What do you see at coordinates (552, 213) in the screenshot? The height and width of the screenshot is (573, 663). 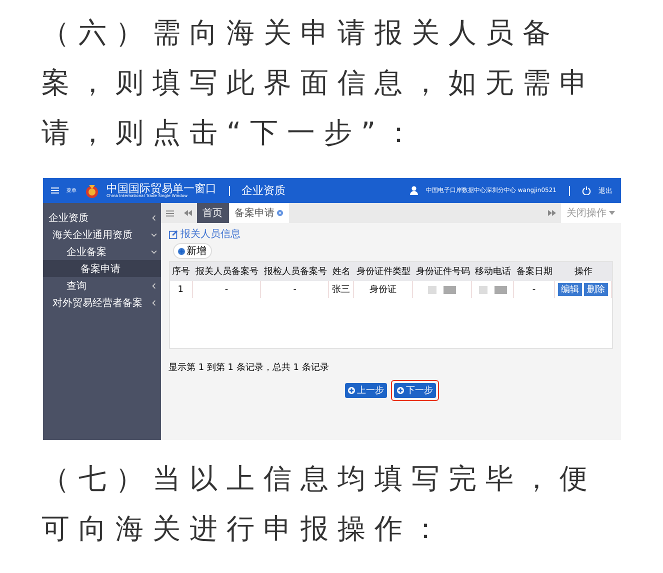 I see `fast-forward-icon` at bounding box center [552, 213].